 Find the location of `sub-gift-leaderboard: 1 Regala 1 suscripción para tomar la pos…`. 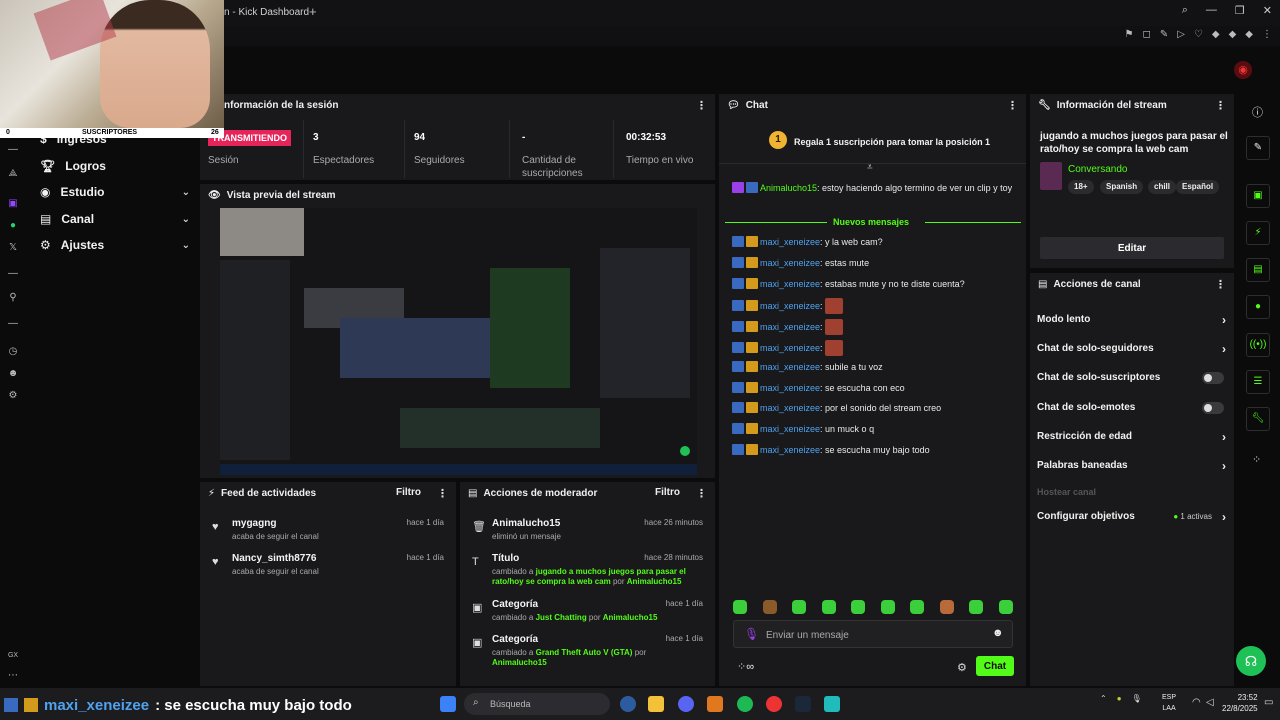

sub-gift-leaderboard: 1 Regala 1 suscripción para tomar la pos… is located at coordinates (872, 142).